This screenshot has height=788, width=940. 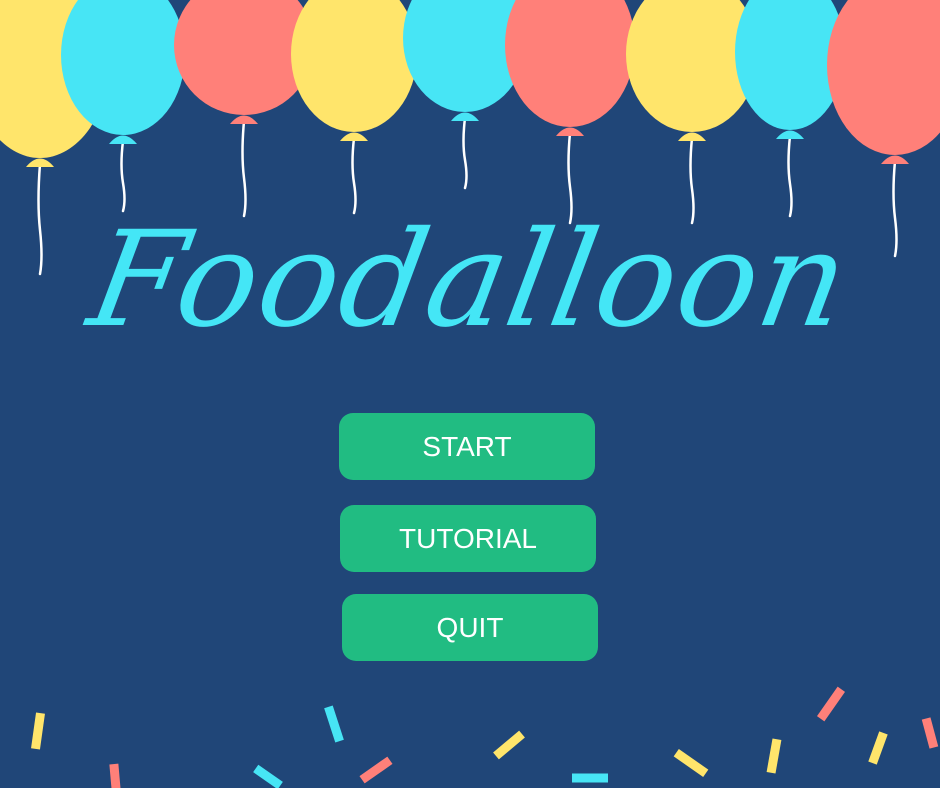 What do you see at coordinates (485, 737) in the screenshot?
I see `confetti` at bounding box center [485, 737].